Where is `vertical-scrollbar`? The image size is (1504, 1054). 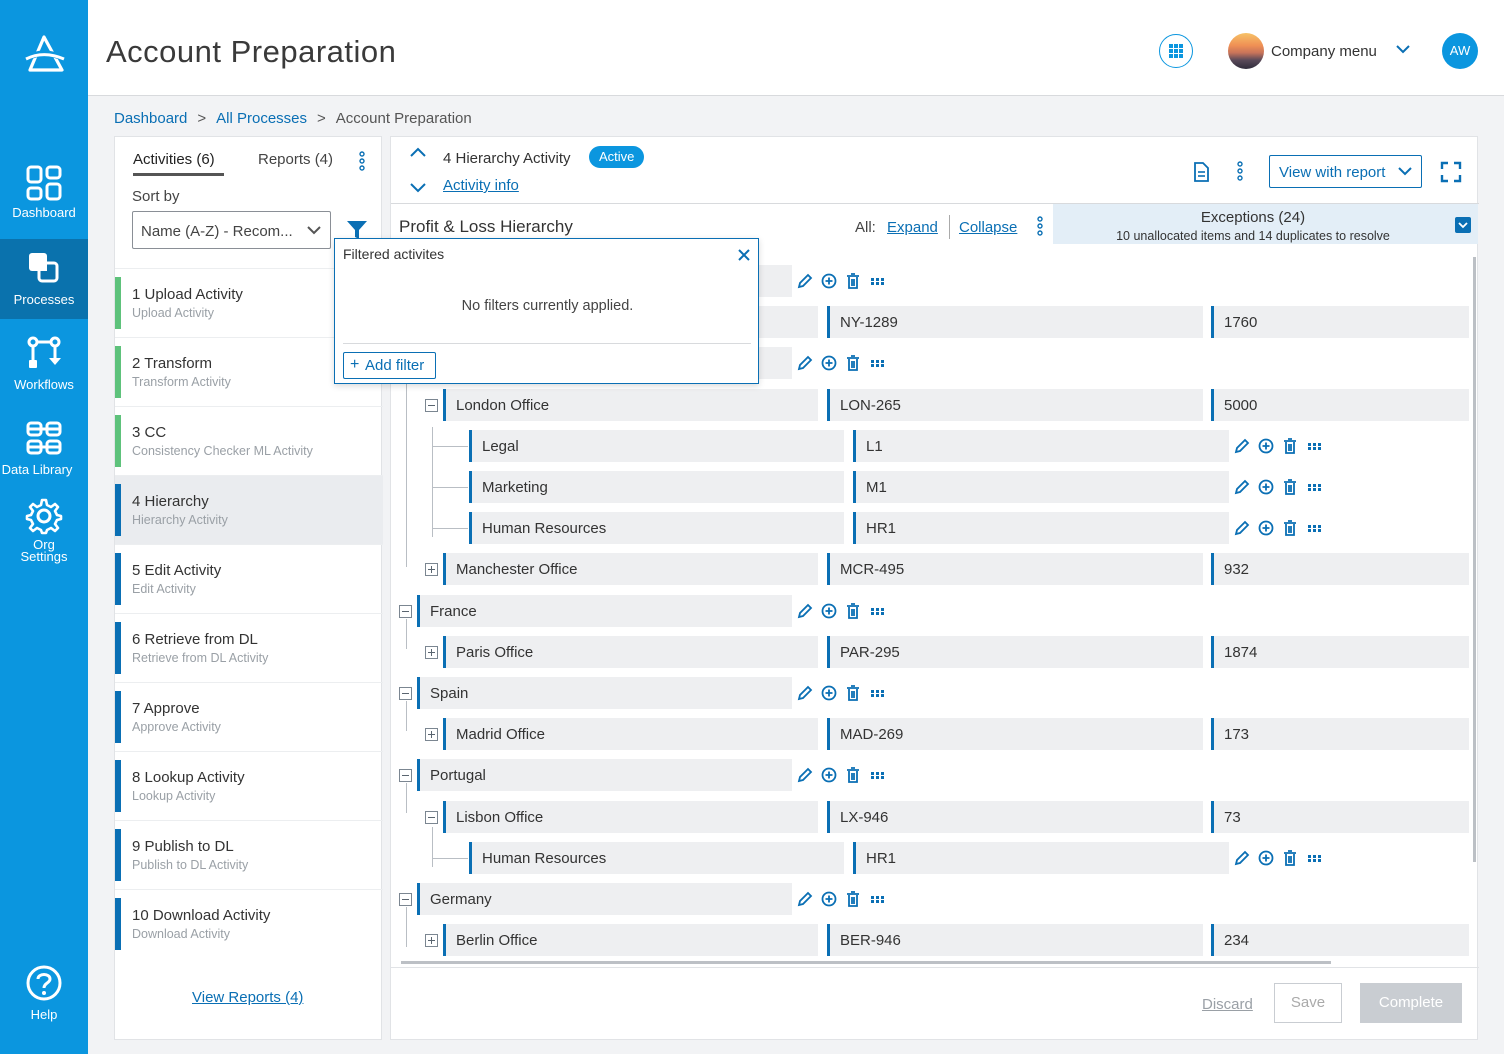 vertical-scrollbar is located at coordinates (1474, 559).